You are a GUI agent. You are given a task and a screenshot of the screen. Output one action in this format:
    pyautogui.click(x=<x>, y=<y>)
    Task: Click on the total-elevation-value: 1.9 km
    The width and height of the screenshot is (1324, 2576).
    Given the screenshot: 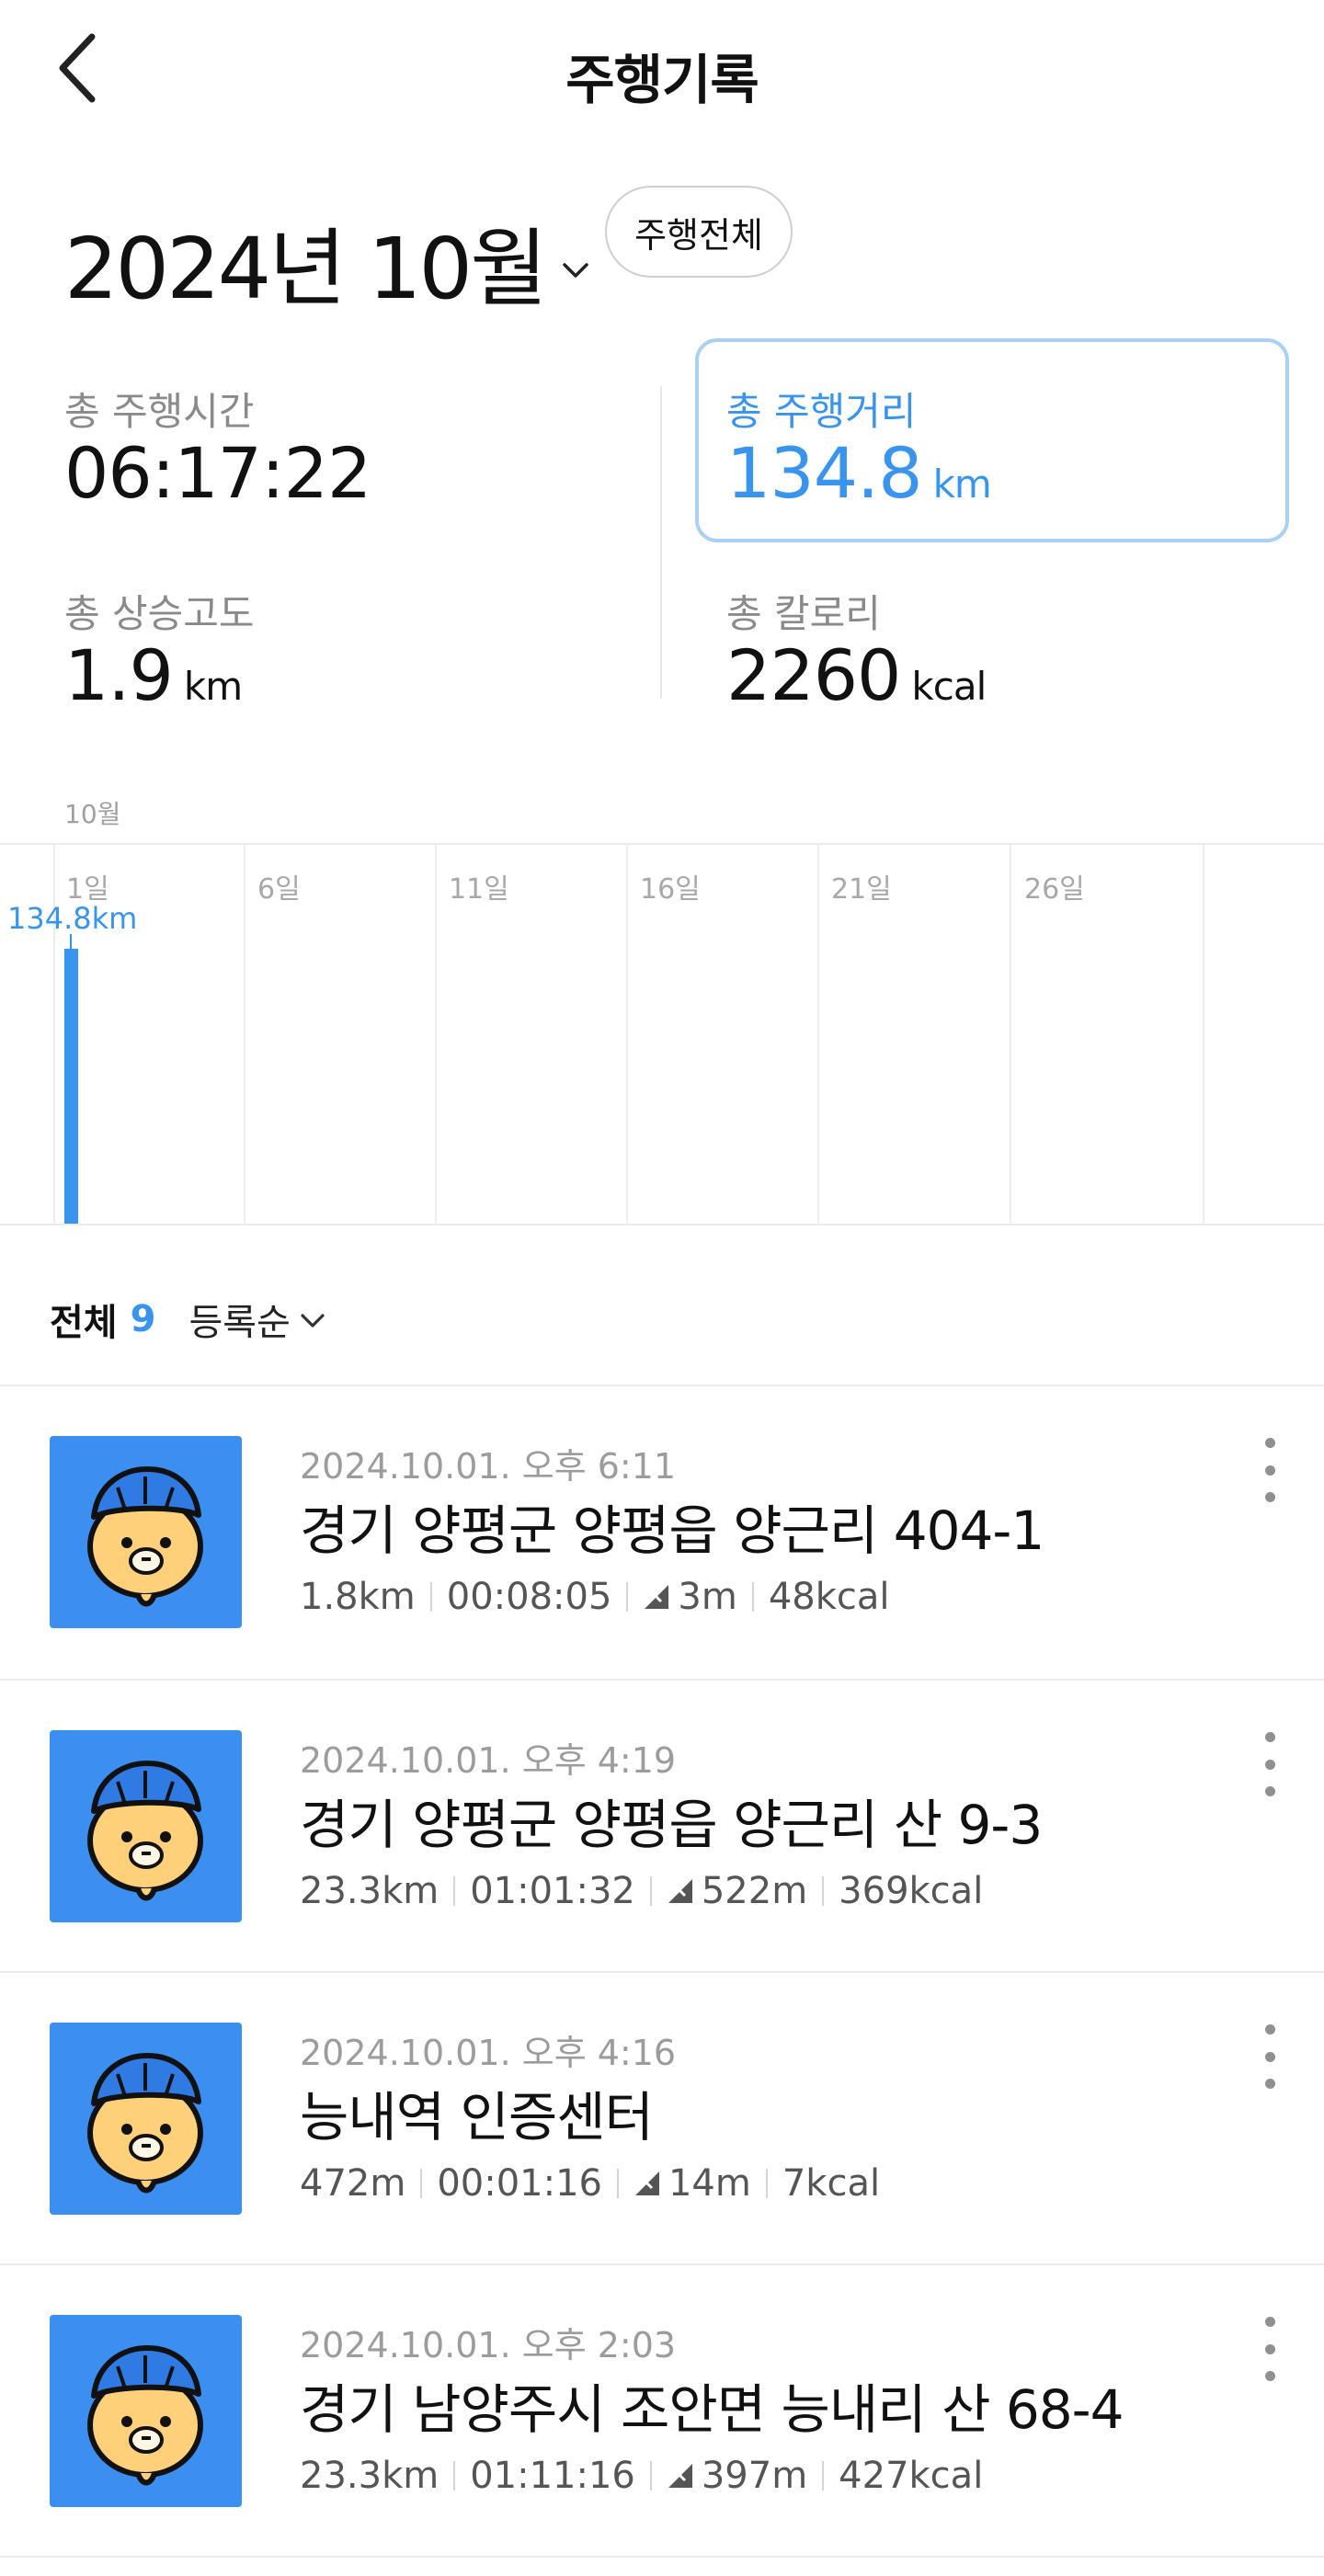 What is the action you would take?
    pyautogui.click(x=153, y=675)
    